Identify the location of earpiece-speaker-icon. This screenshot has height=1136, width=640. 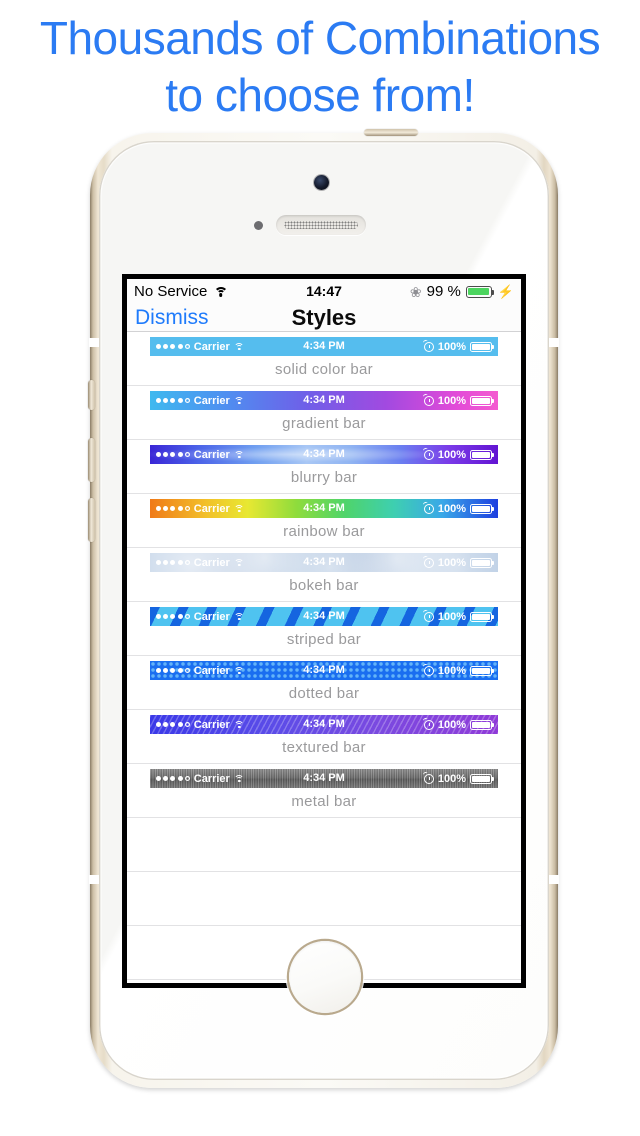
(321, 225).